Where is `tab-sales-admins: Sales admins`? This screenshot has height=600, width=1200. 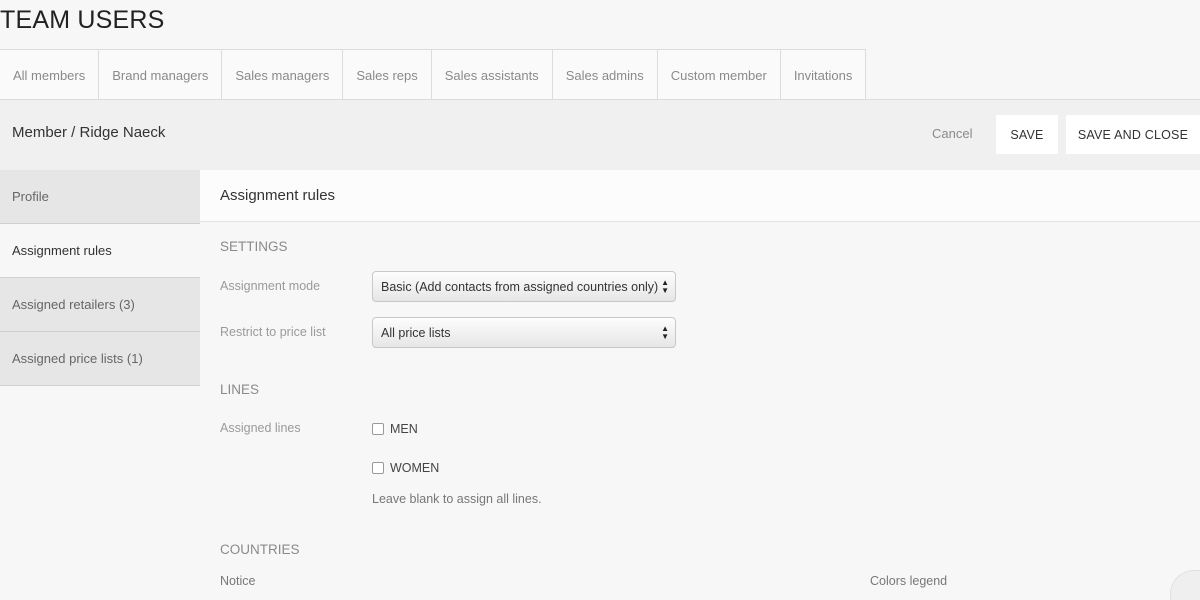
tab-sales-admins: Sales admins is located at coordinates (605, 75).